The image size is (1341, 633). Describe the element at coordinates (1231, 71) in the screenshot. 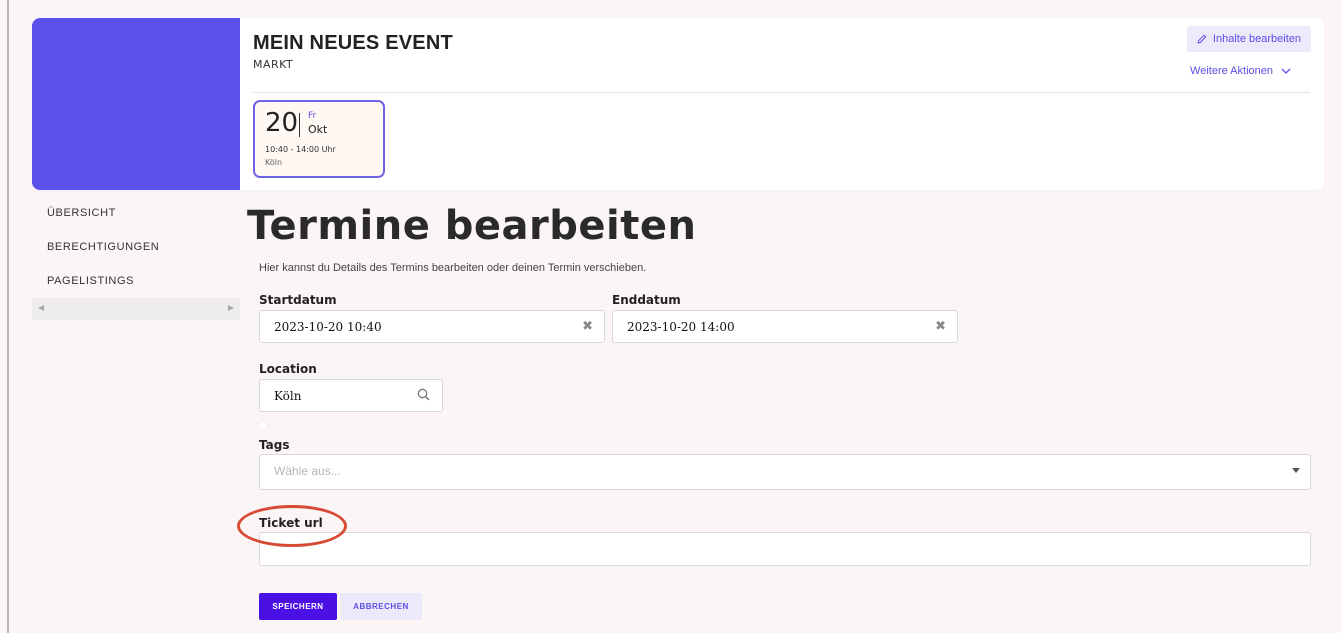

I see `more-actions-label: Weitere Aktionen` at that location.